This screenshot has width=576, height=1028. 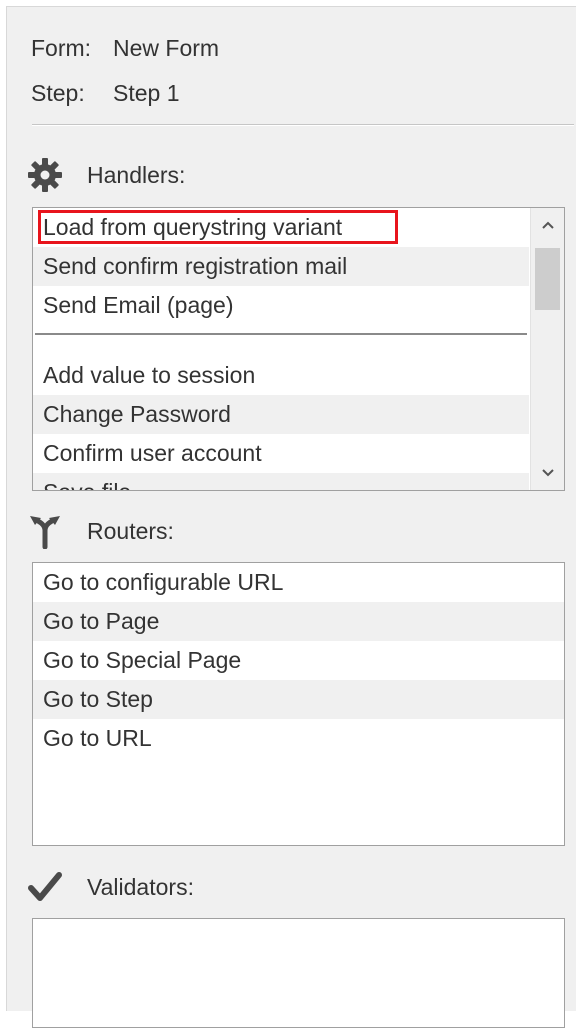 I want to click on routers-header: Routers:, so click(x=100, y=531).